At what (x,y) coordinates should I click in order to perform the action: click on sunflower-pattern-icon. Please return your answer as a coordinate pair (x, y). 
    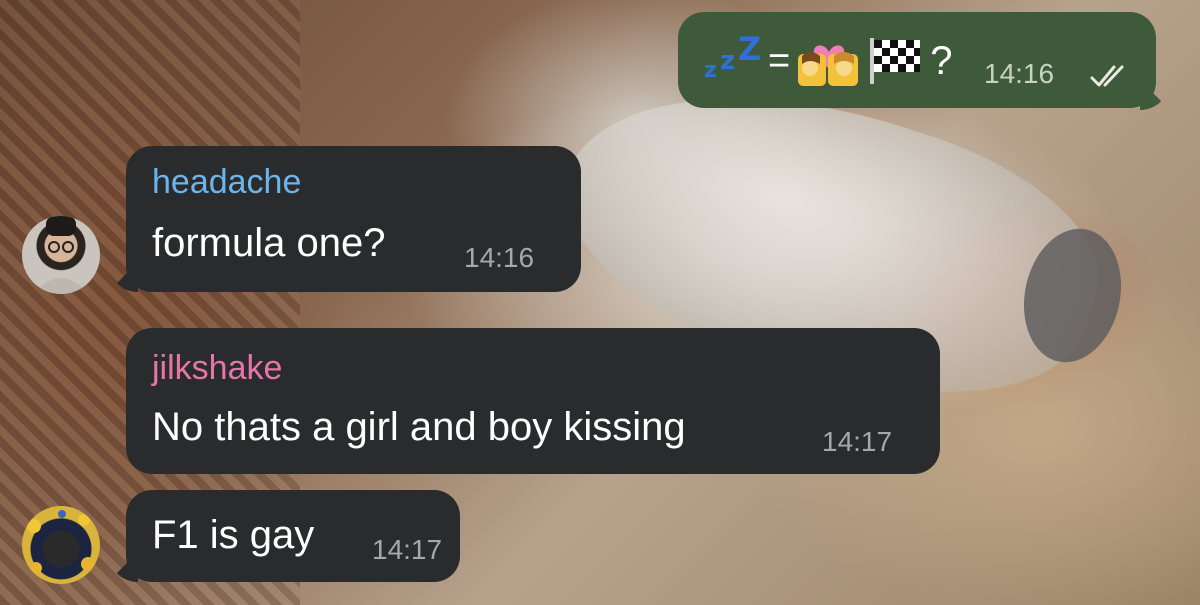
    Looking at the image, I should click on (61, 542).